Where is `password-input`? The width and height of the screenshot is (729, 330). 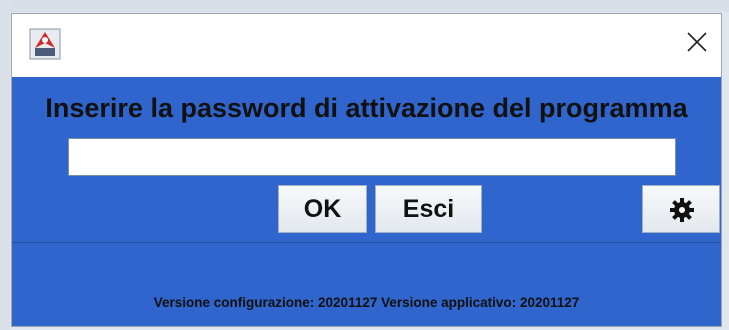 password-input is located at coordinates (372, 157).